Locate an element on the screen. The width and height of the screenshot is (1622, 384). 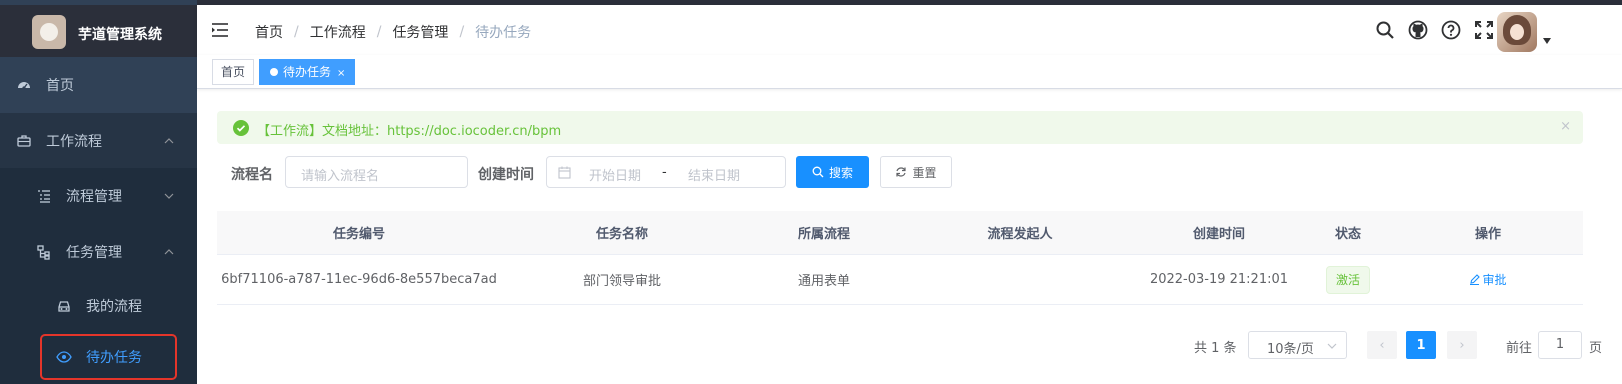
breadcrumb-item: 任务管理 is located at coordinates (420, 32).